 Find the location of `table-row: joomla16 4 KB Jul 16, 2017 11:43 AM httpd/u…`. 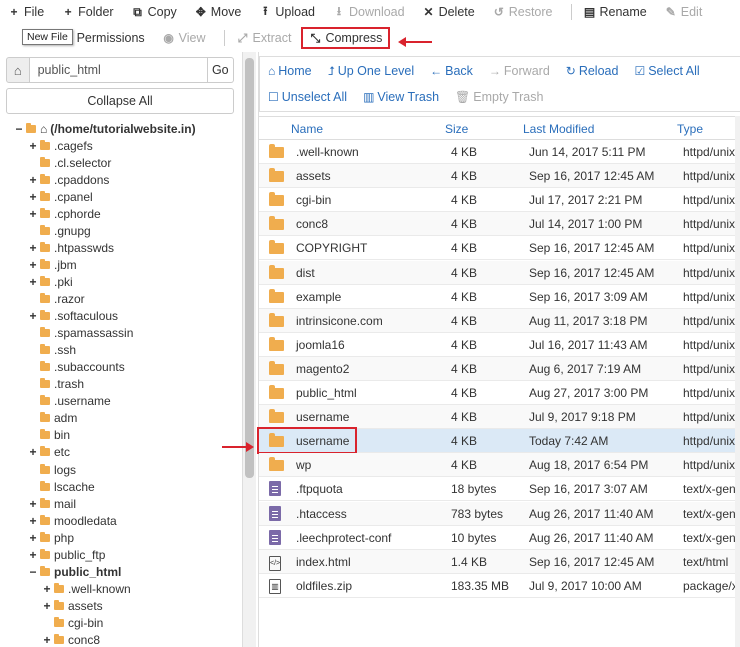

table-row: joomla16 4 KB Jul 16, 2017 11:43 AM httpd/u… is located at coordinates (499, 344).